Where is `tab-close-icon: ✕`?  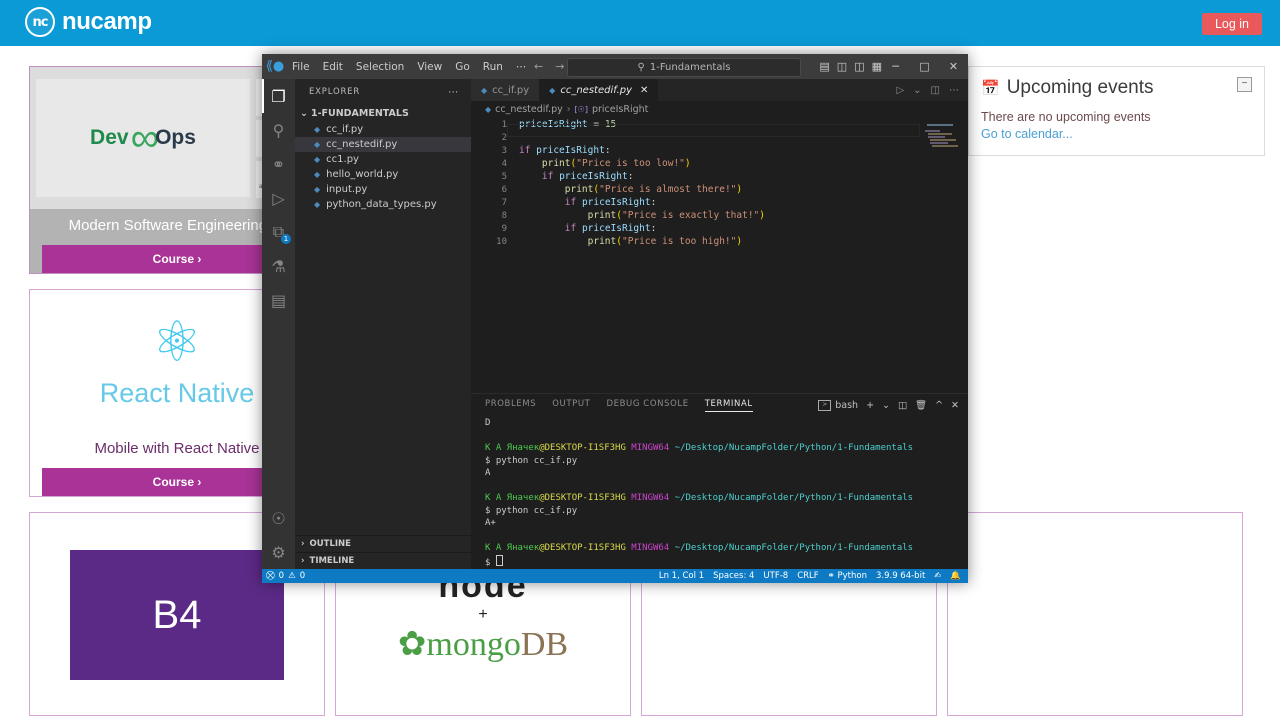
tab-close-icon: ✕ is located at coordinates (644, 90).